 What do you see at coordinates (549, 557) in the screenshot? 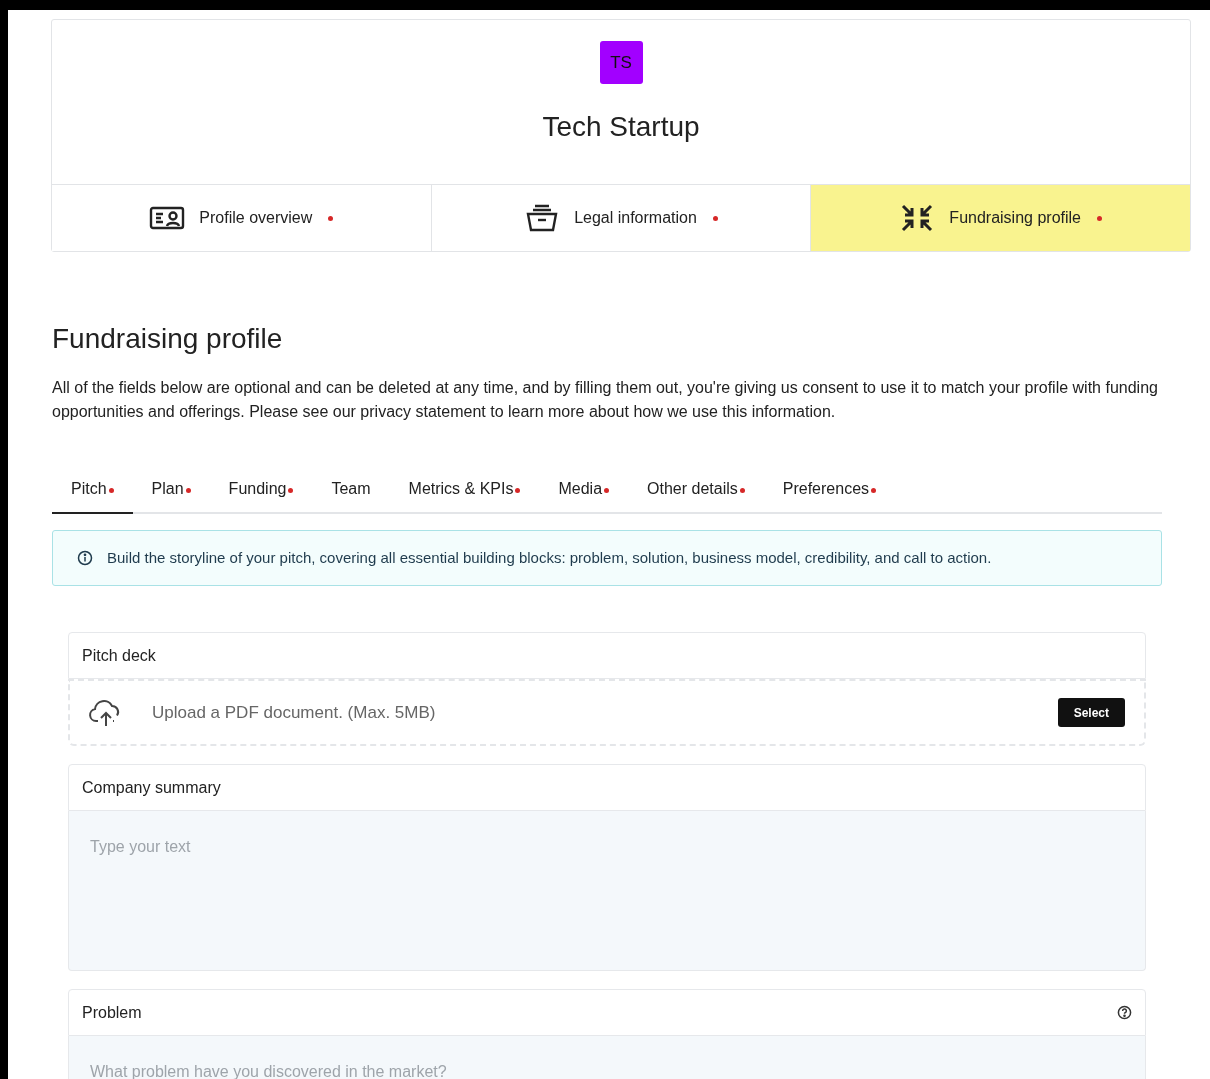
I see `info-text: Build the storyline of your pitch, covering all essential building blocks: problem, solution, business model, credibility, and call to action.` at bounding box center [549, 557].